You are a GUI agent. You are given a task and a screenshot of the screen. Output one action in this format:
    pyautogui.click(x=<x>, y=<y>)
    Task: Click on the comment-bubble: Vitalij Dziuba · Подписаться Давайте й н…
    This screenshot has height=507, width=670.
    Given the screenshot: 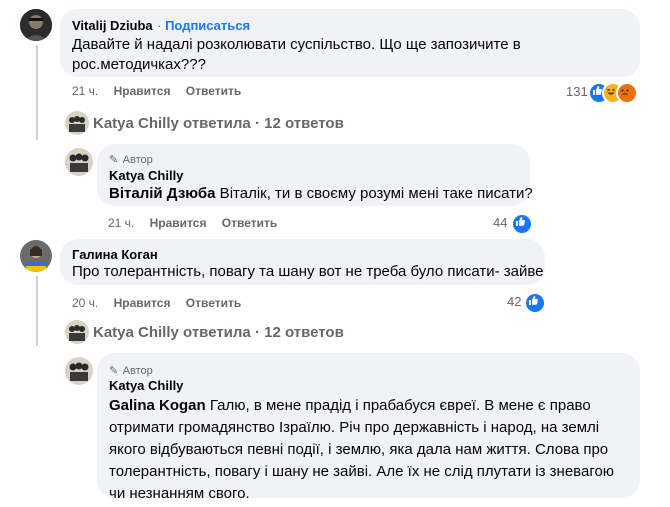 What is the action you would take?
    pyautogui.click(x=350, y=43)
    